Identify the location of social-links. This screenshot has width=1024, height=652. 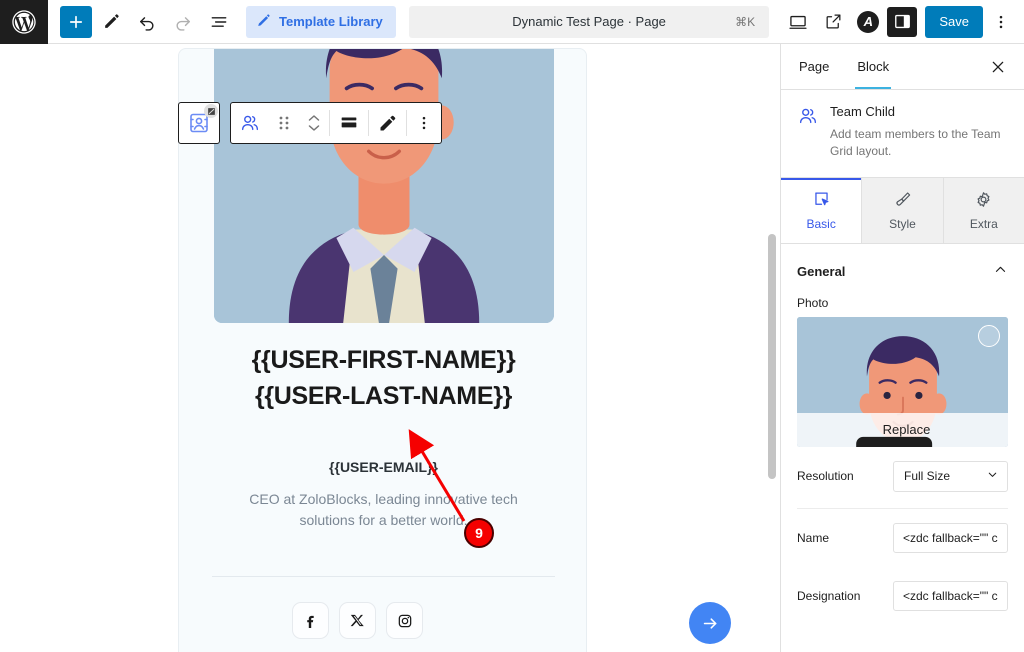
(357, 620).